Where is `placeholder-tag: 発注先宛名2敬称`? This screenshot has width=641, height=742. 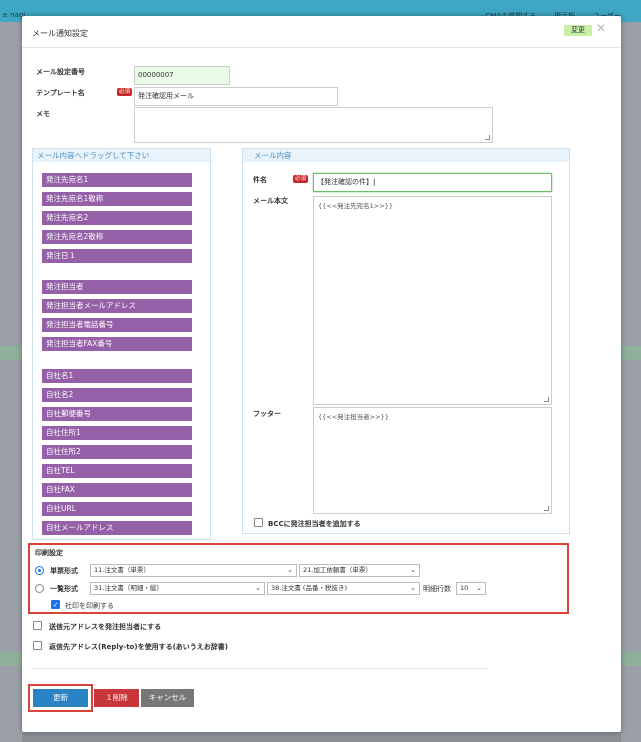
placeholder-tag: 発注先宛名2敬称 is located at coordinates (117, 237).